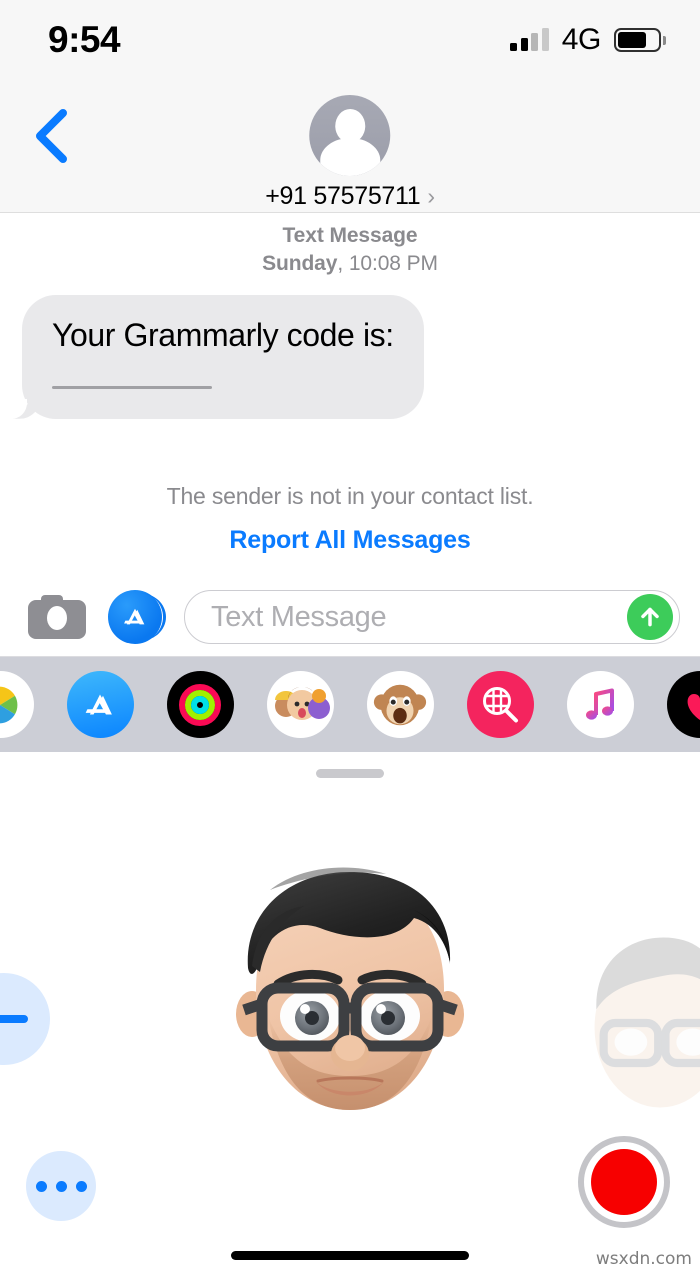 The image size is (700, 1277). I want to click on back-button, so click(50, 136).